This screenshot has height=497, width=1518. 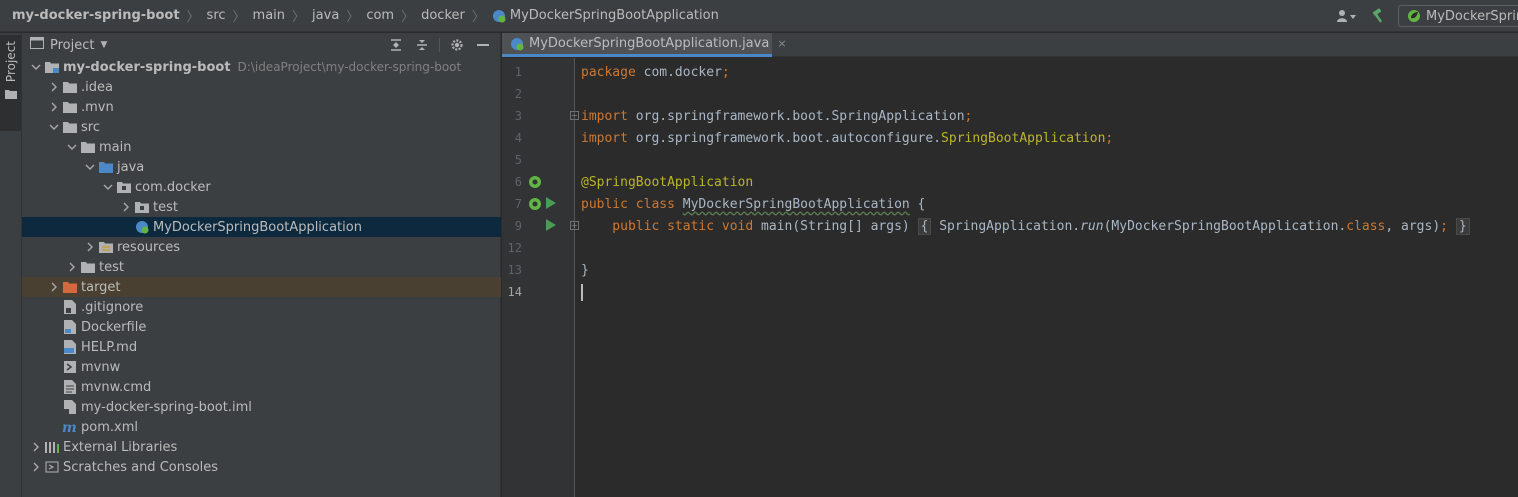 What do you see at coordinates (396, 45) in the screenshot?
I see `expand-all-icon` at bounding box center [396, 45].